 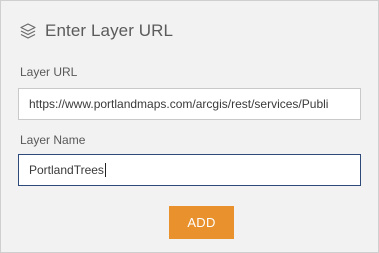 I want to click on layer-name-value: PortlandTrees, so click(x=66, y=170).